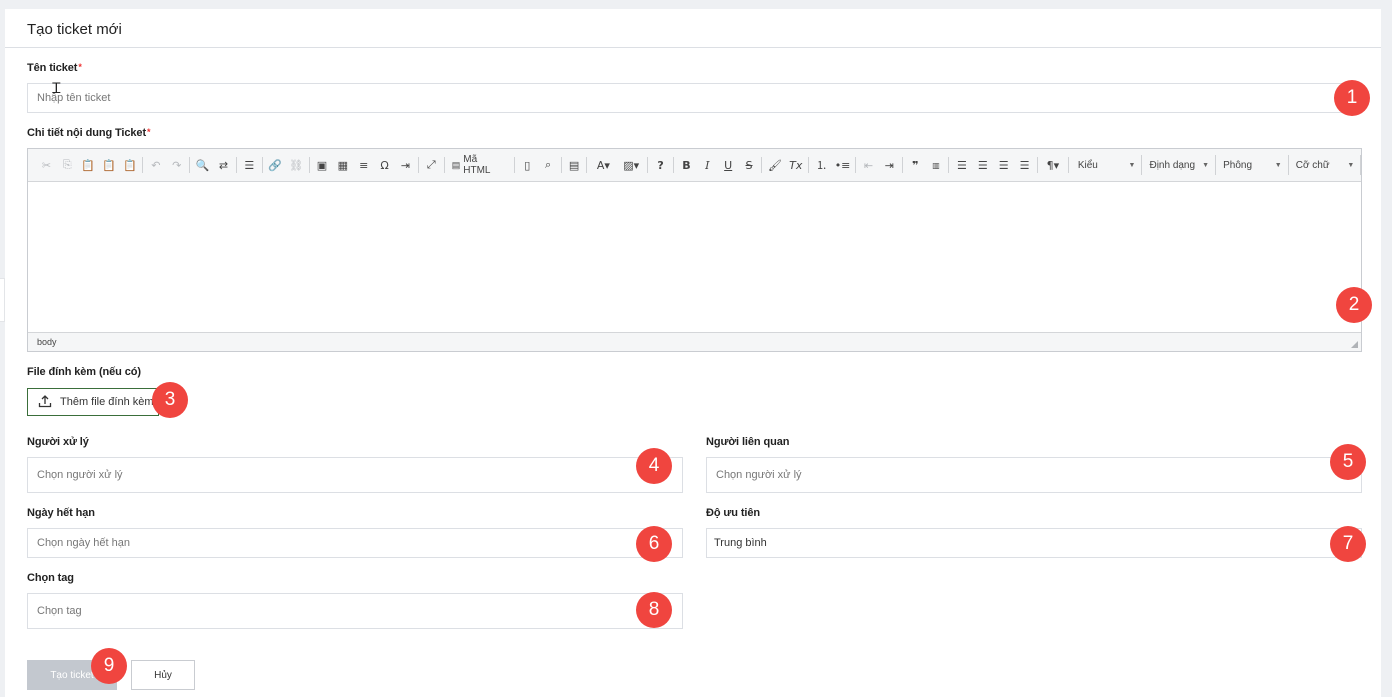 The height and width of the screenshot is (697, 1392). Describe the element at coordinates (759, 475) in the screenshot. I see `related-people-placeholder: Chọn người xử lý` at that location.